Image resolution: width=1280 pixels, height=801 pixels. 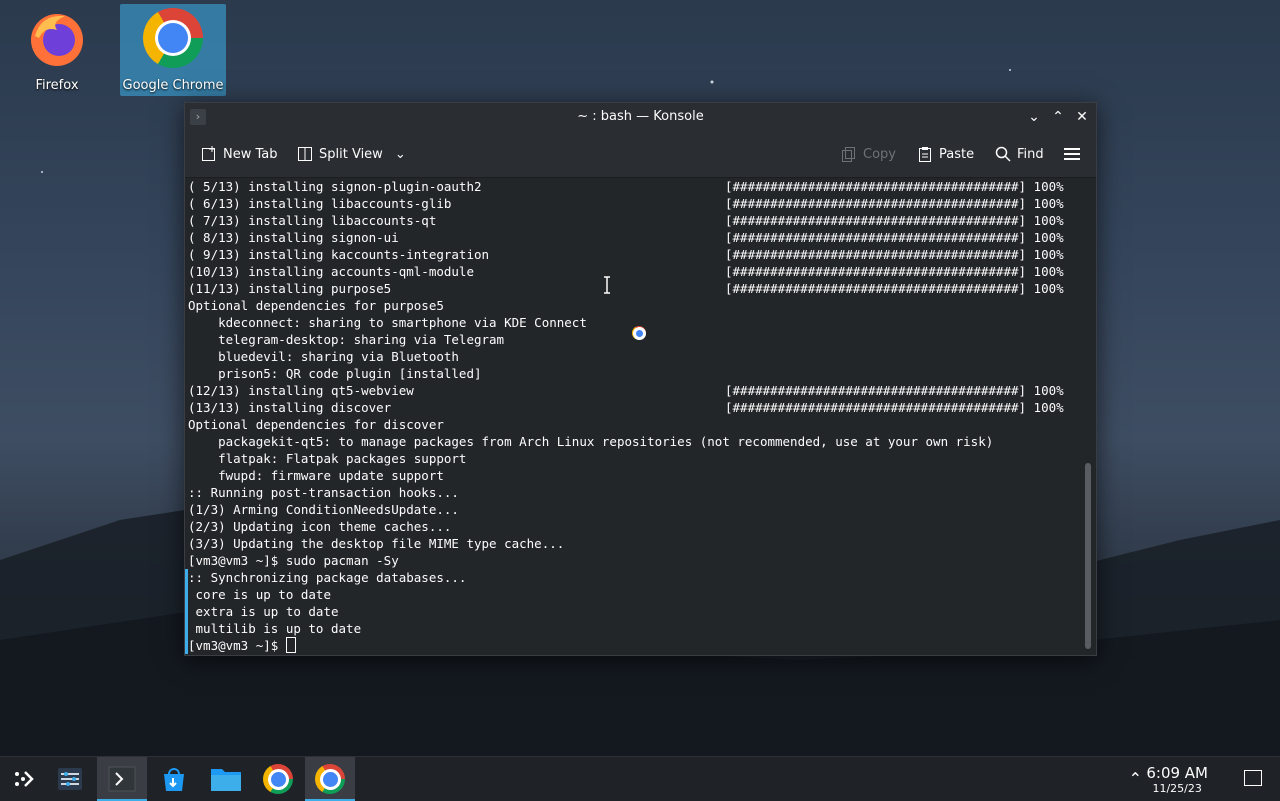 I want to click on desktop-icon-google-chrome: Google Chrome, so click(x=173, y=50).